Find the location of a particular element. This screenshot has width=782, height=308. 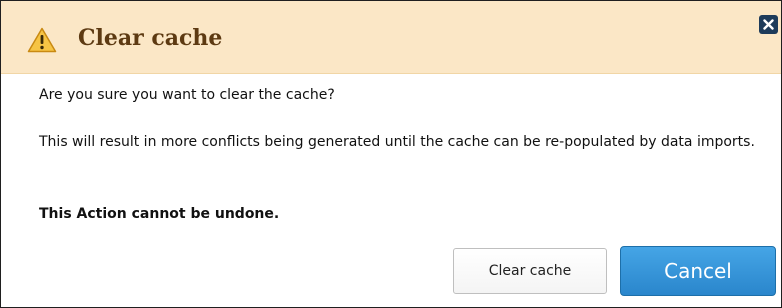

close-icon is located at coordinates (768, 24).